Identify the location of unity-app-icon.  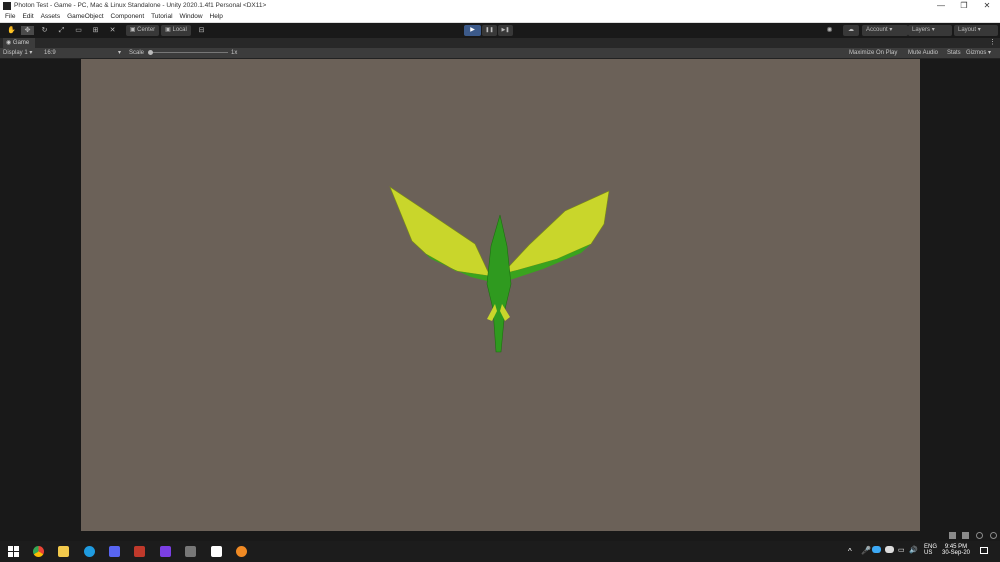
(7, 6).